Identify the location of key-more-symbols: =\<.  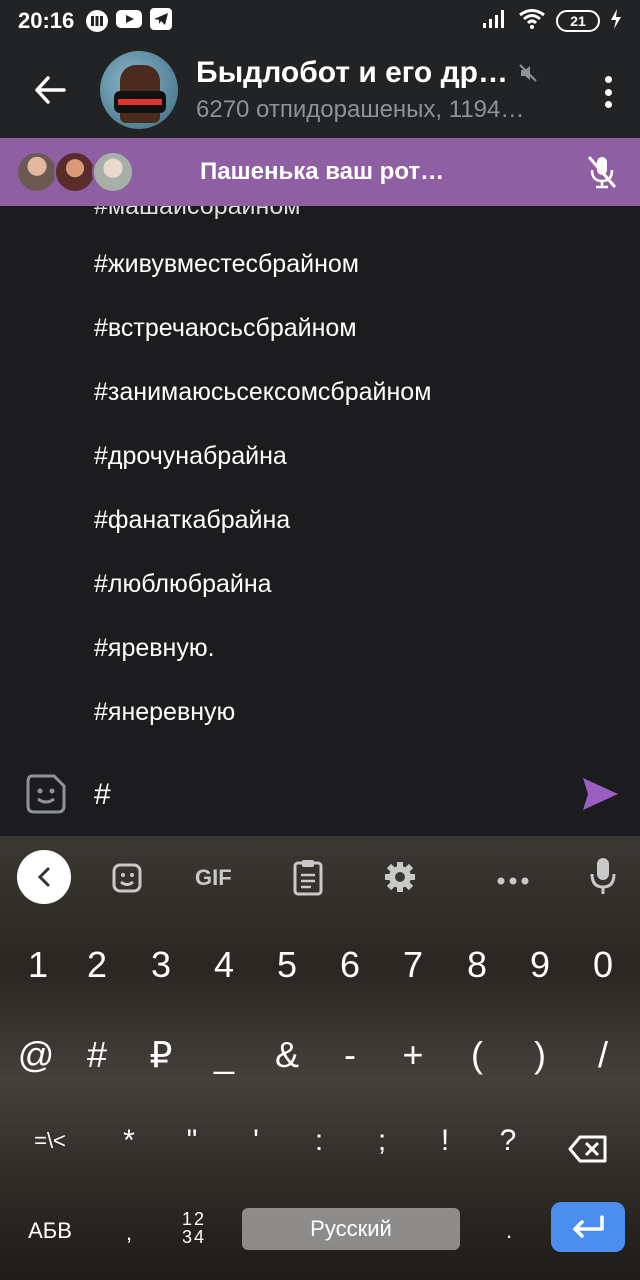
(50, 1141).